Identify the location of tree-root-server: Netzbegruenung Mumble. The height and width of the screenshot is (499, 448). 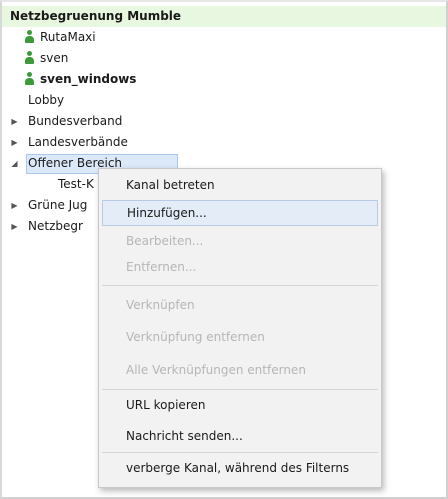
(224, 16).